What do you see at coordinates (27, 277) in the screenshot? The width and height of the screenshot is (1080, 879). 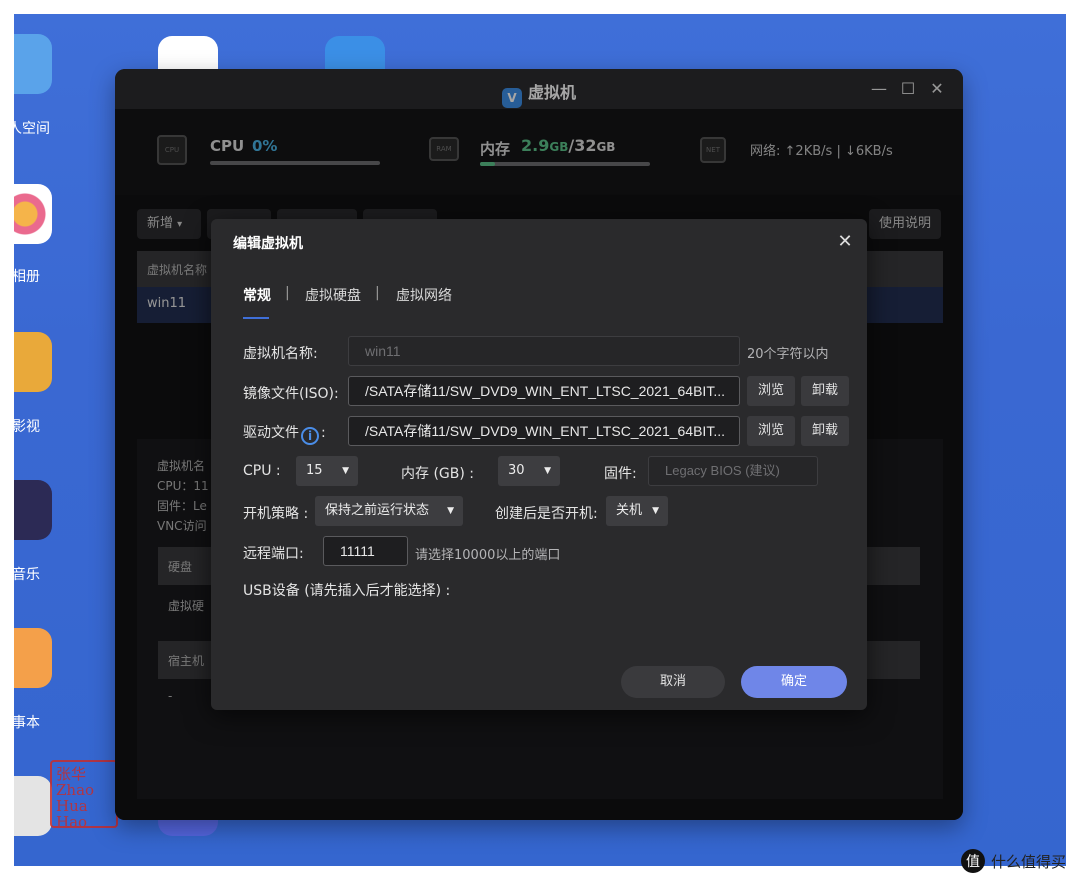 I see `desktop-label-photos: 相册` at bounding box center [27, 277].